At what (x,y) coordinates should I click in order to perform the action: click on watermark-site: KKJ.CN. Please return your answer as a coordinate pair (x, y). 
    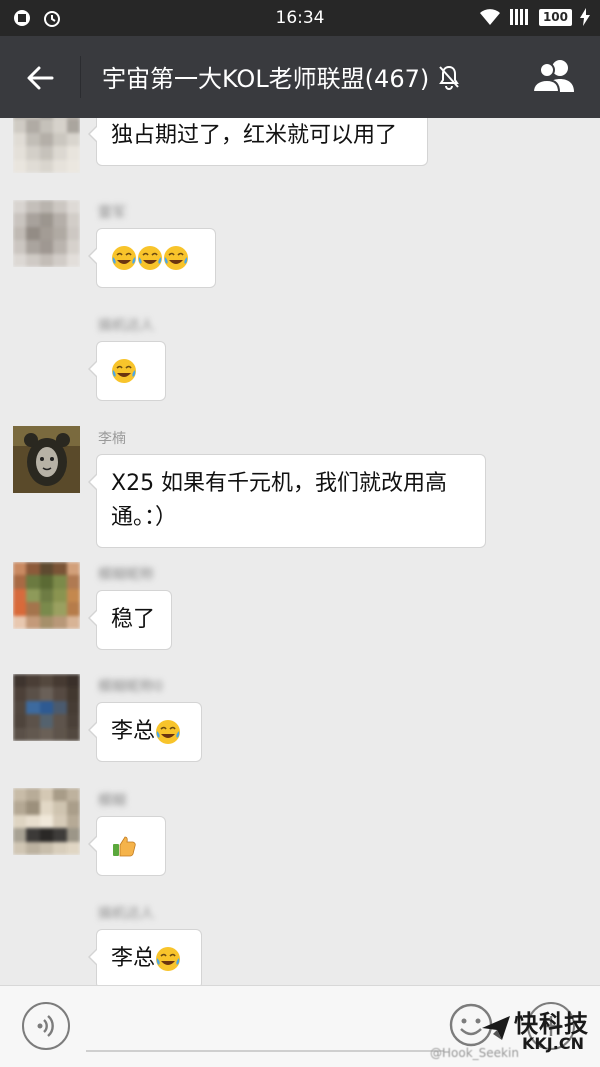
    Looking at the image, I should click on (553, 1043).